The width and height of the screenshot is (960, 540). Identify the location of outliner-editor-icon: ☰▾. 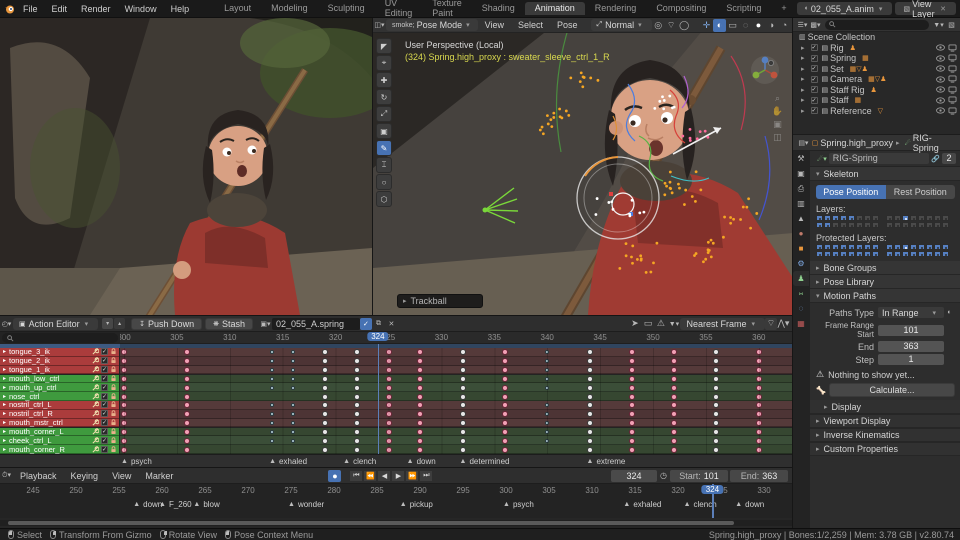
(802, 24).